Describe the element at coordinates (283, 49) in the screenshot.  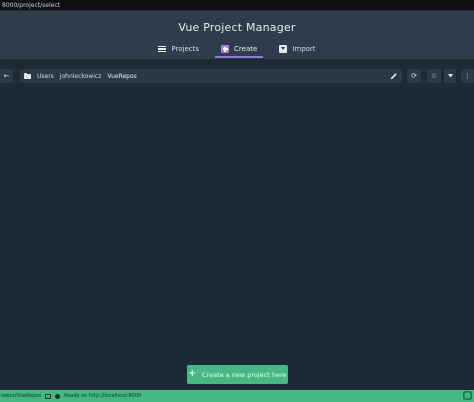
I see `import-icon` at that location.